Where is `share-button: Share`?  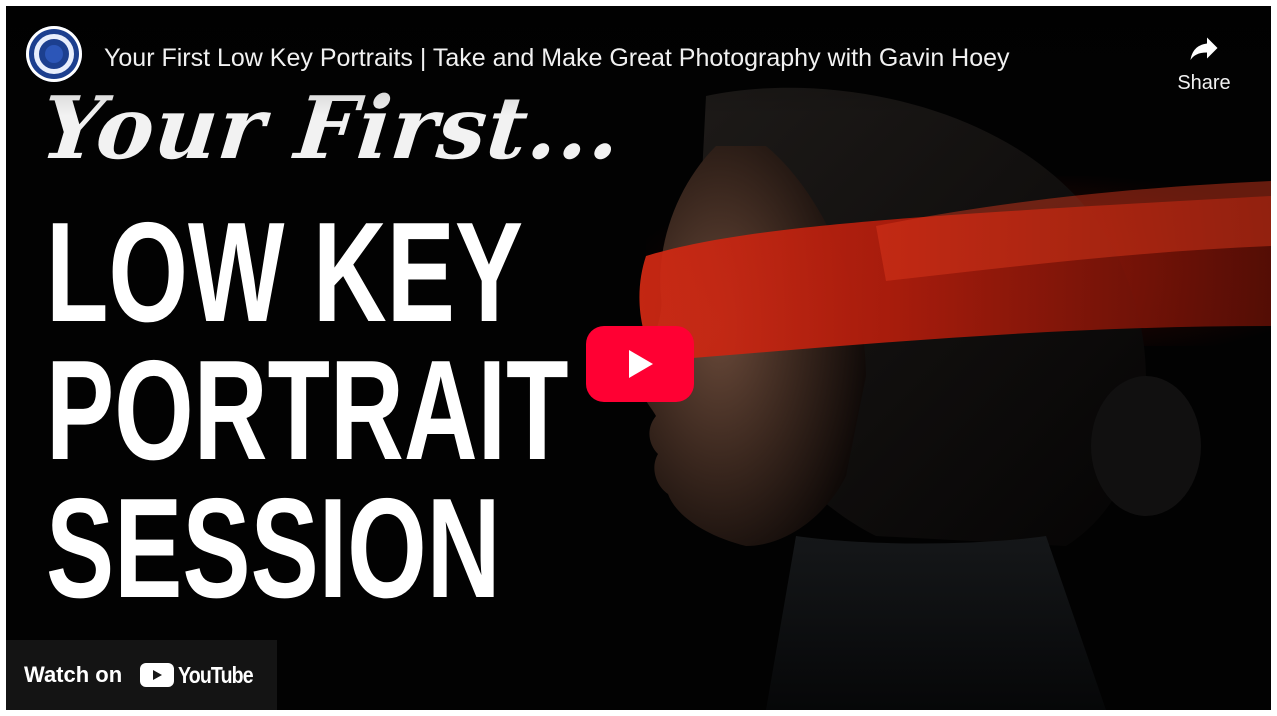 share-button: Share is located at coordinates (1204, 65).